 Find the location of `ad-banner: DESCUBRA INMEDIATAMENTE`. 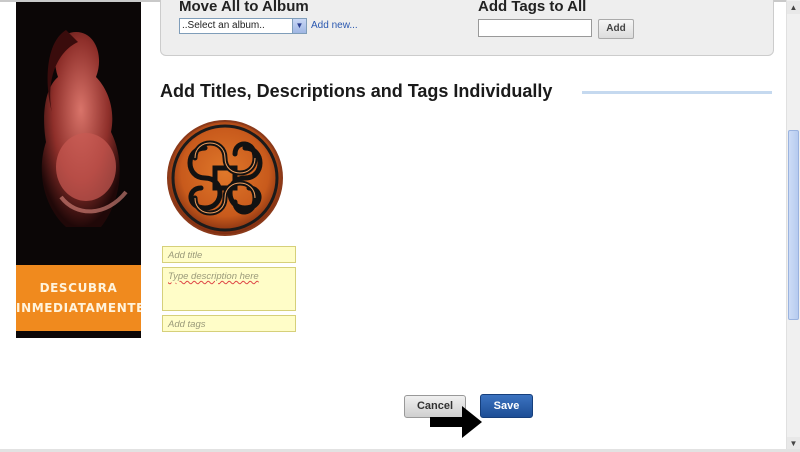

ad-banner: DESCUBRA INMEDIATAMENTE is located at coordinates (78, 170).